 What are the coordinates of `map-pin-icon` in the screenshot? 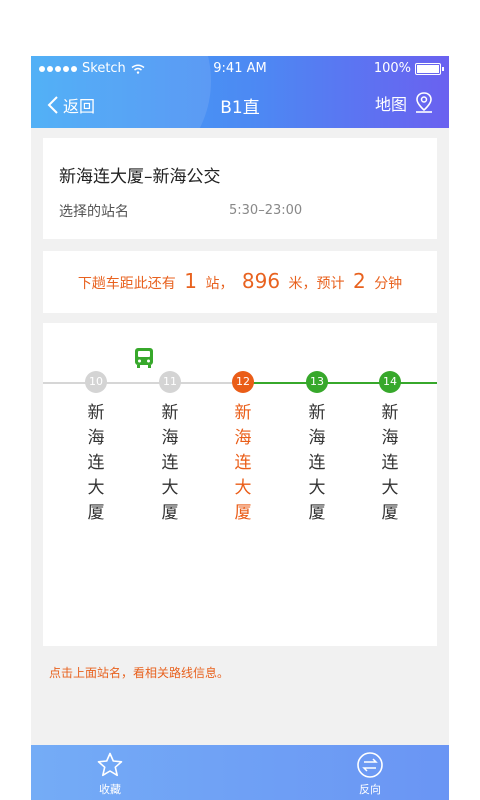 It's located at (424, 102).